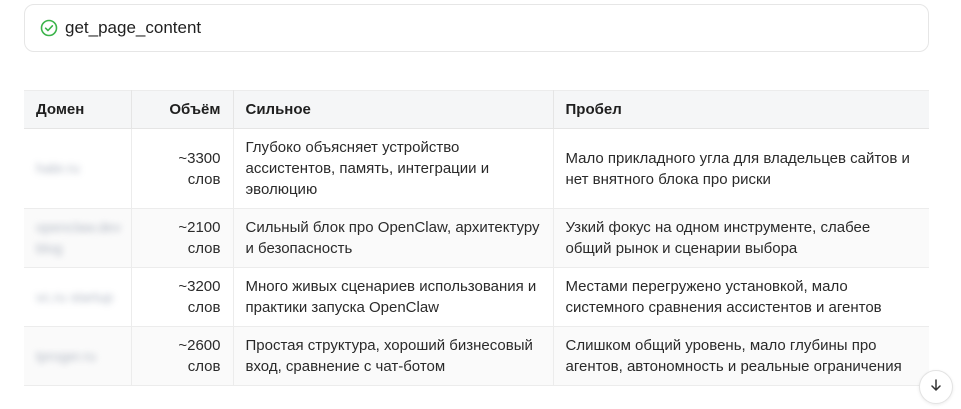 The image size is (961, 409). I want to click on arrow-down-icon, so click(936, 387).